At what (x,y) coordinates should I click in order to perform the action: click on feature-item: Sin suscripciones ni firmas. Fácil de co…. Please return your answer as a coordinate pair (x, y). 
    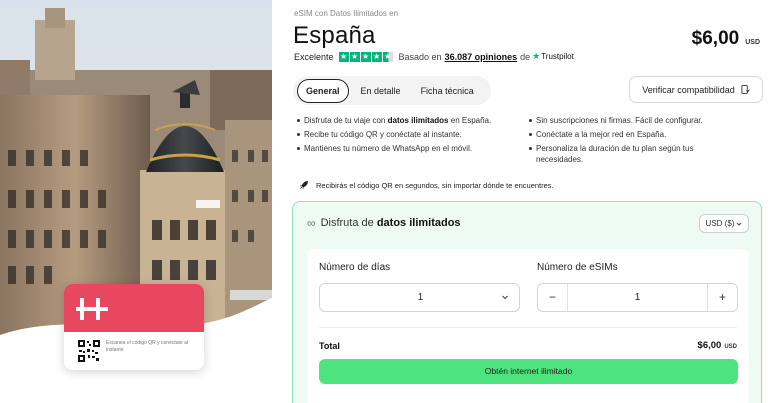
    Looking at the image, I should click on (629, 120).